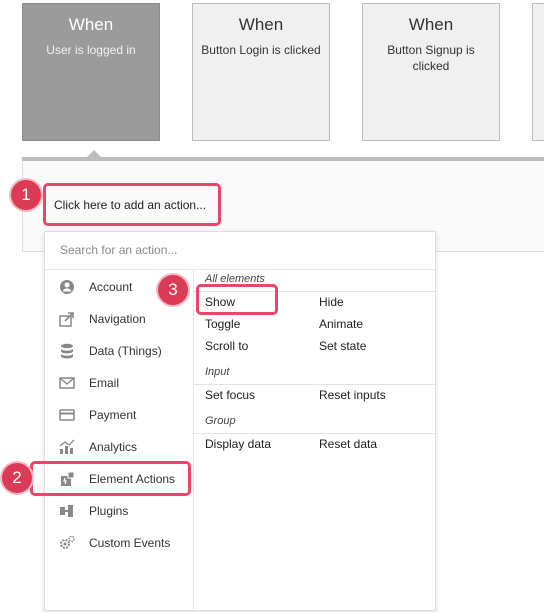 Image resolution: width=544 pixels, height=612 pixels. What do you see at coordinates (113, 447) in the screenshot?
I see `category-label: Analytics` at bounding box center [113, 447].